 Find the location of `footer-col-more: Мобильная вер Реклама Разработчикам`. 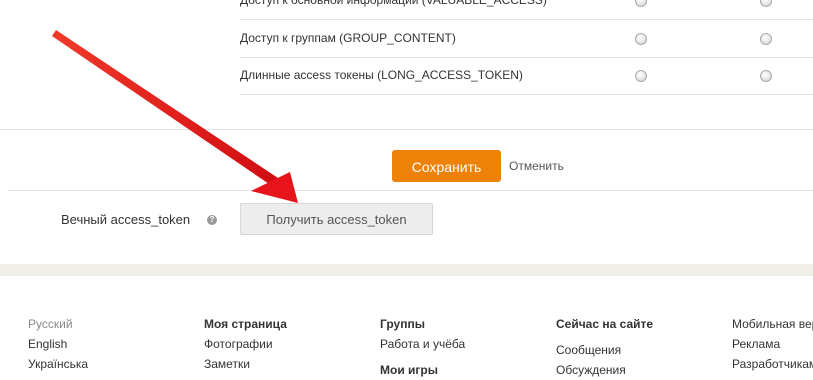

footer-col-more: Мобильная вер Реклама Разработчикам is located at coordinates (772, 344).